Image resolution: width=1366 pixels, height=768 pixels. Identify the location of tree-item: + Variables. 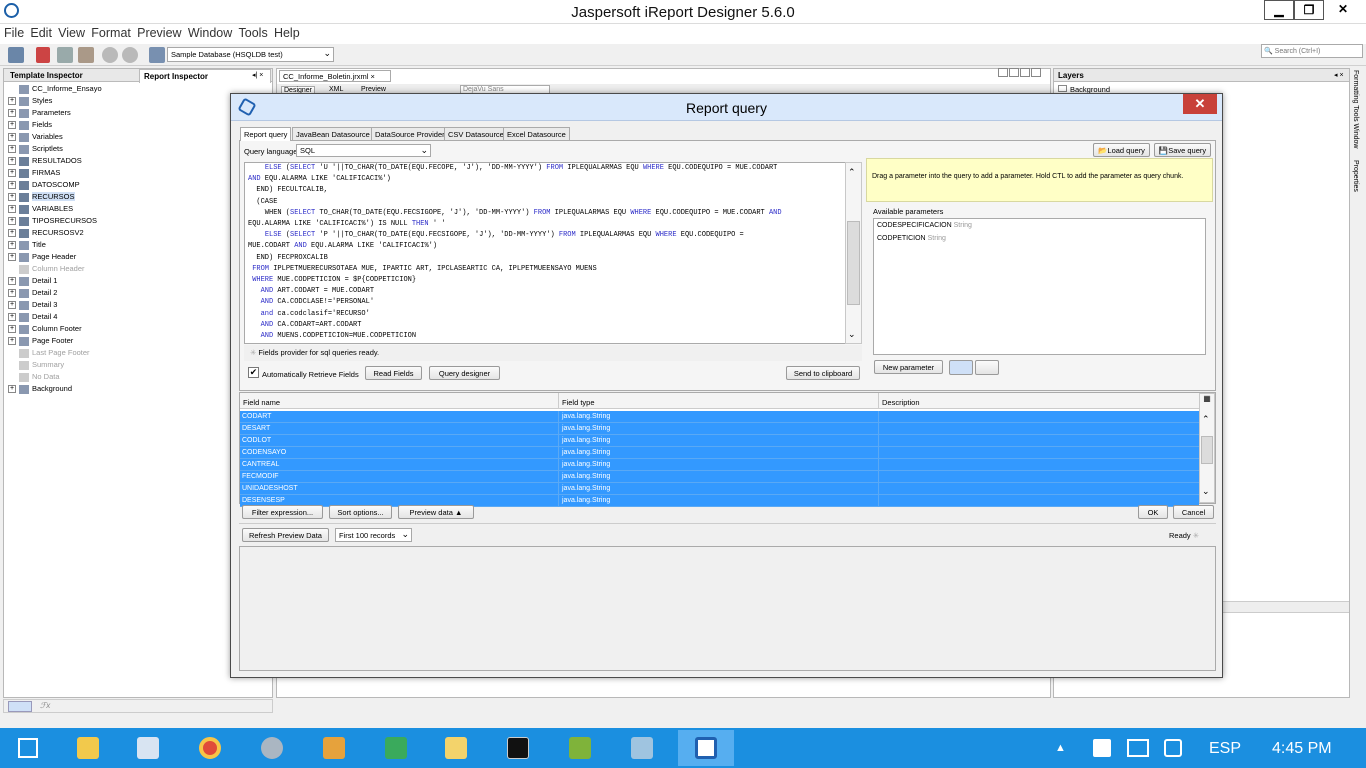
(35, 138).